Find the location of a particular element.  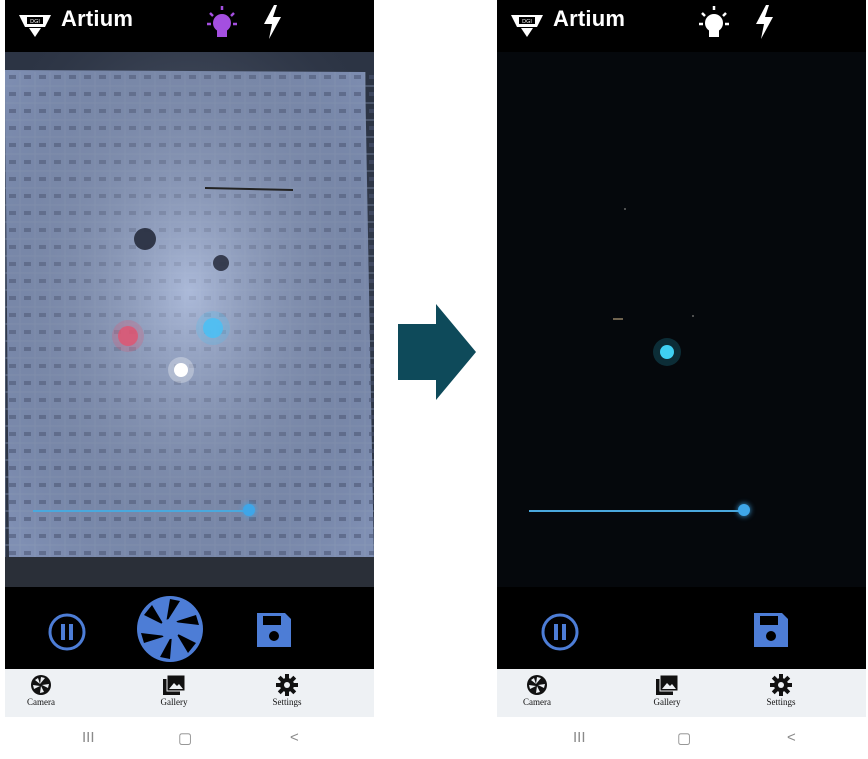

shutter-button is located at coordinates (170, 629).